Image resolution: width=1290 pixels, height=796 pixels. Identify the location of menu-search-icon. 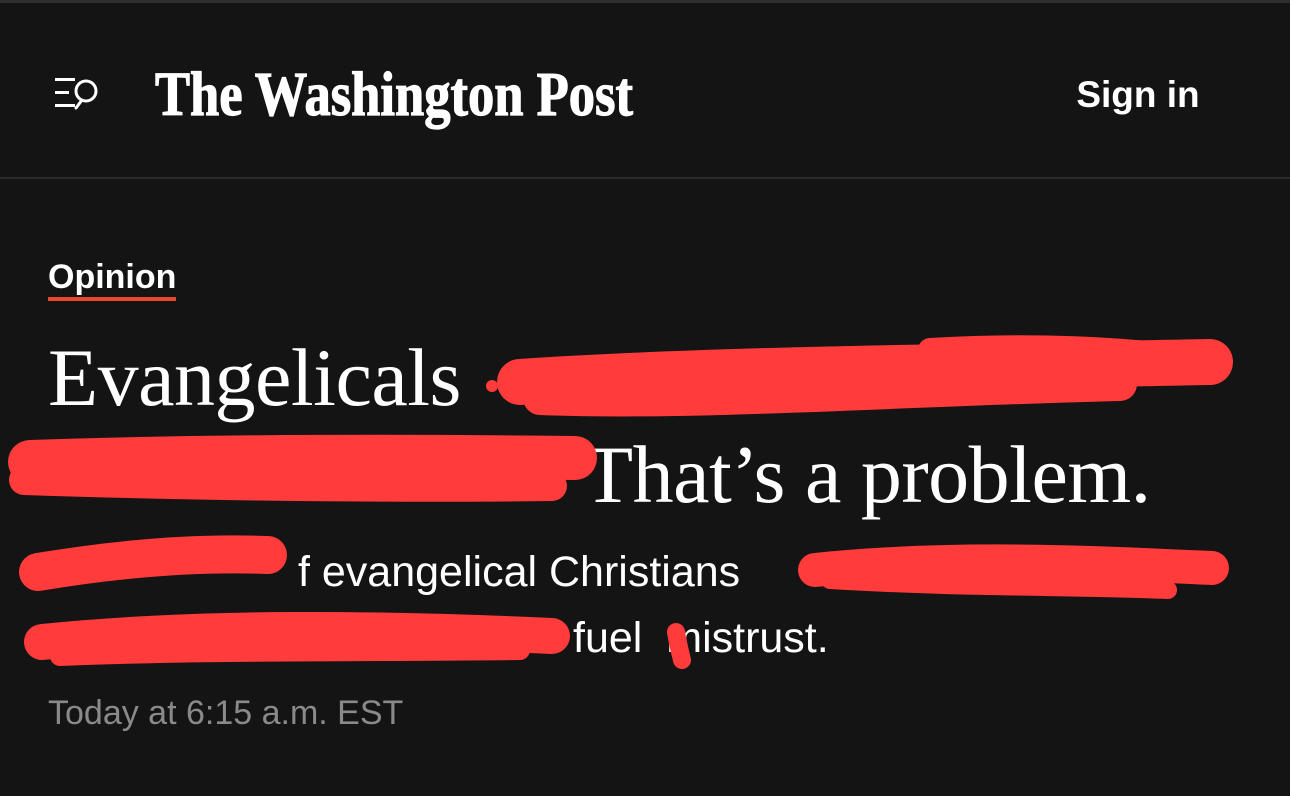
(76, 94).